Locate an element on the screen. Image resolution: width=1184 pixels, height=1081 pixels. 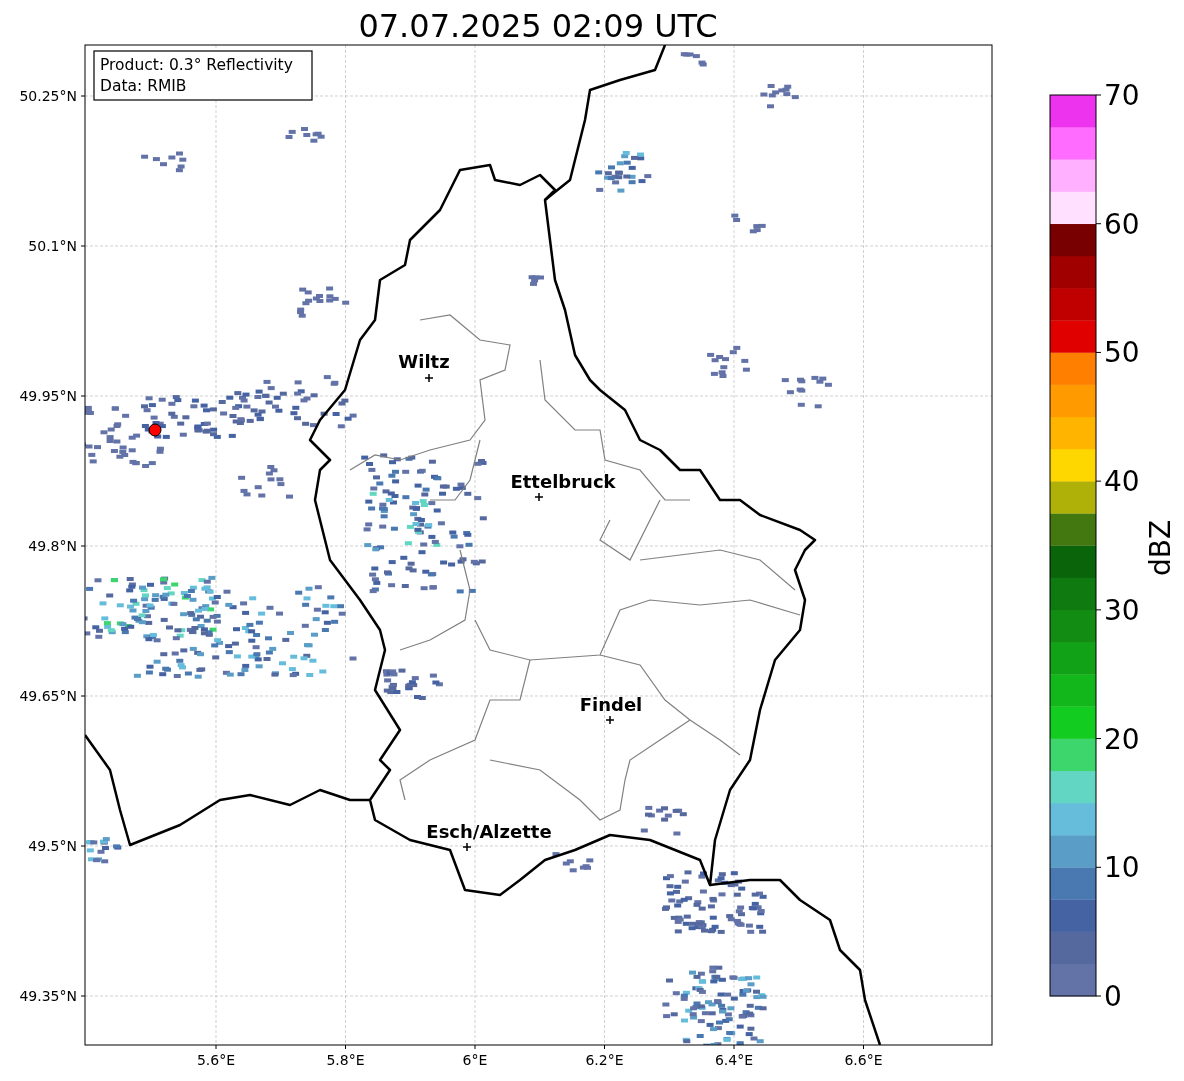
latitude-label: 49.95°N is located at coordinates (48, 396).